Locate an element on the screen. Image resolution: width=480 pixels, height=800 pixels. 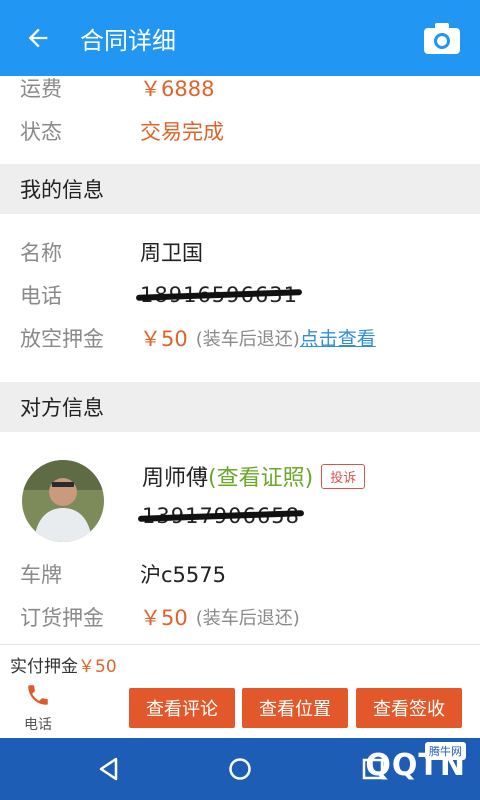
order-deposit-hint: (装车后退还) is located at coordinates (247, 618).